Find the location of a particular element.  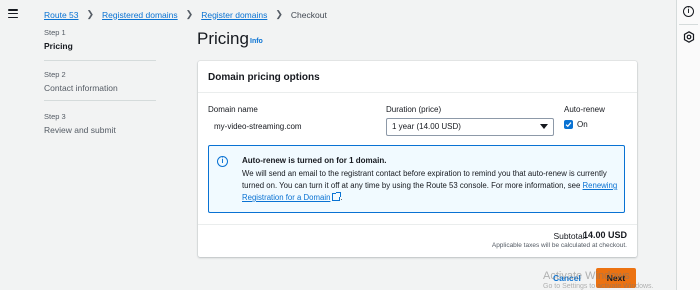

step-title: Pricing is located at coordinates (58, 46).